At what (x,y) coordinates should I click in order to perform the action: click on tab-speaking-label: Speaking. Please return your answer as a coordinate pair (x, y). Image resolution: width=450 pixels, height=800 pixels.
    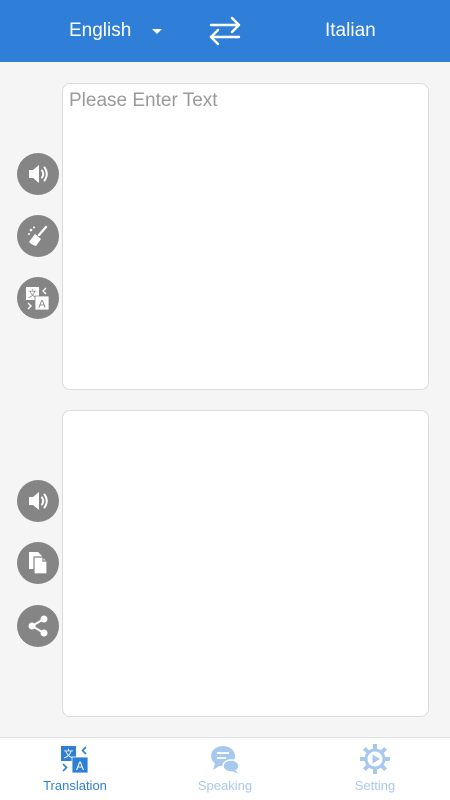
    Looking at the image, I should click on (225, 785).